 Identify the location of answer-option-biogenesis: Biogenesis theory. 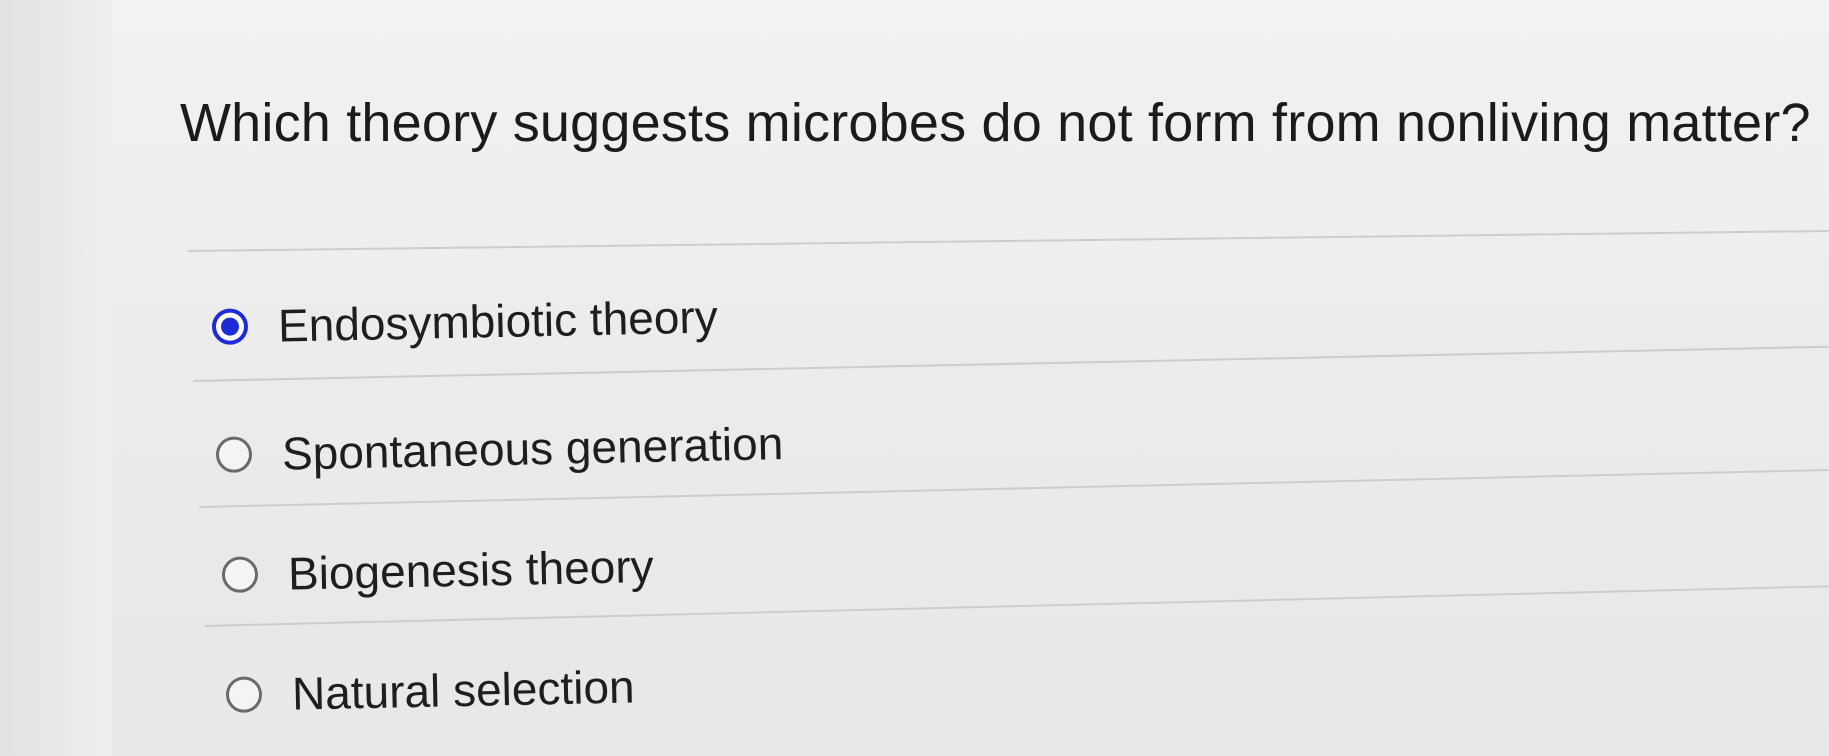
(437, 570).